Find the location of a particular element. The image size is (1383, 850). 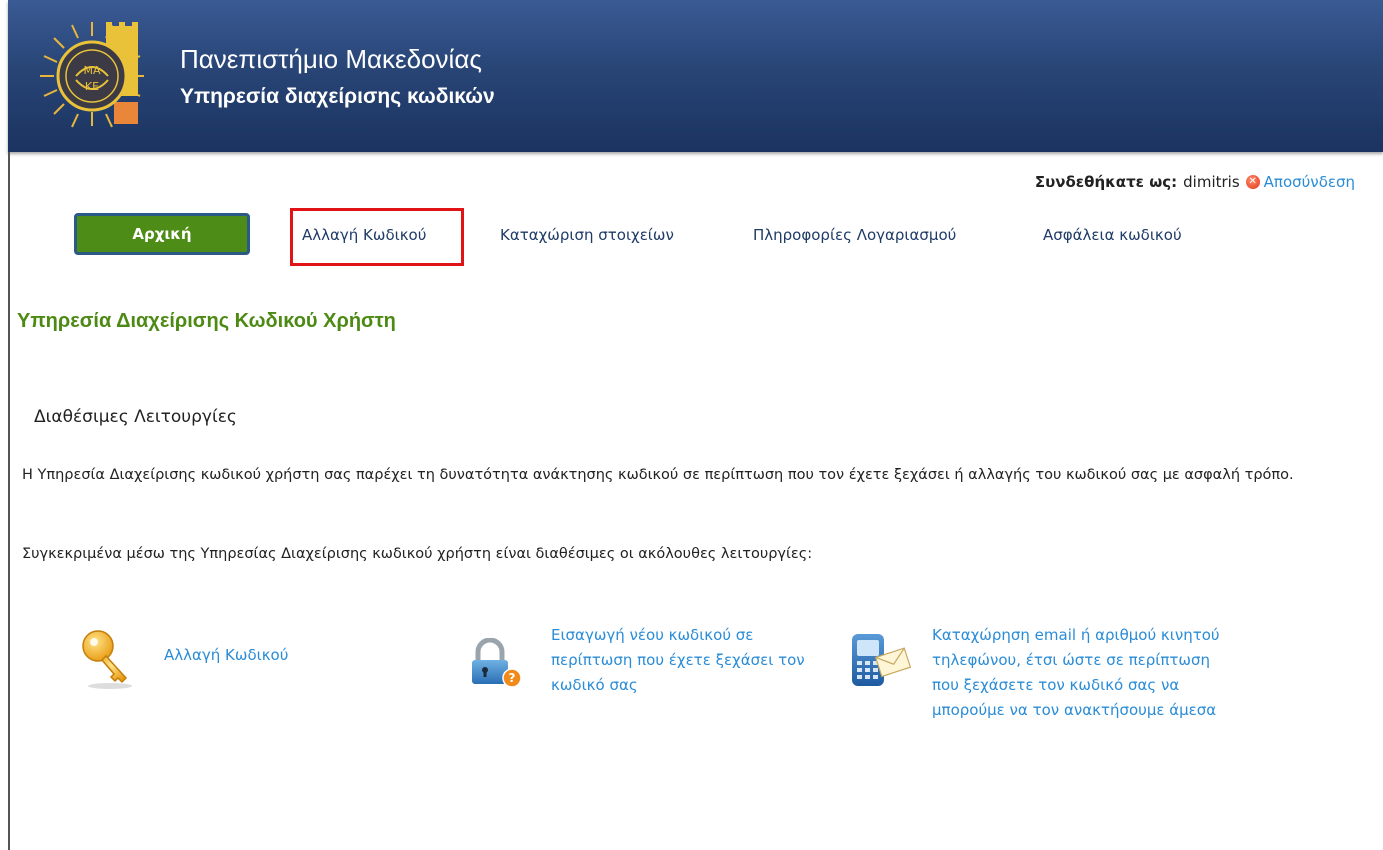

login-status: Συνδεθήκατε ως: dimitris ✕ Αποσύνδεση is located at coordinates (1195, 182).